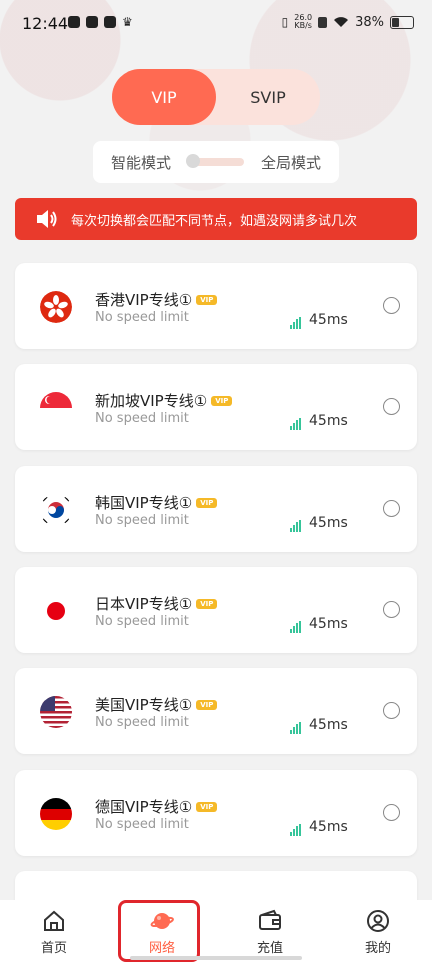 This screenshot has width=432, height=964. What do you see at coordinates (291, 162) in the screenshot?
I see `global-mode-label: 全局模式` at bounding box center [291, 162].